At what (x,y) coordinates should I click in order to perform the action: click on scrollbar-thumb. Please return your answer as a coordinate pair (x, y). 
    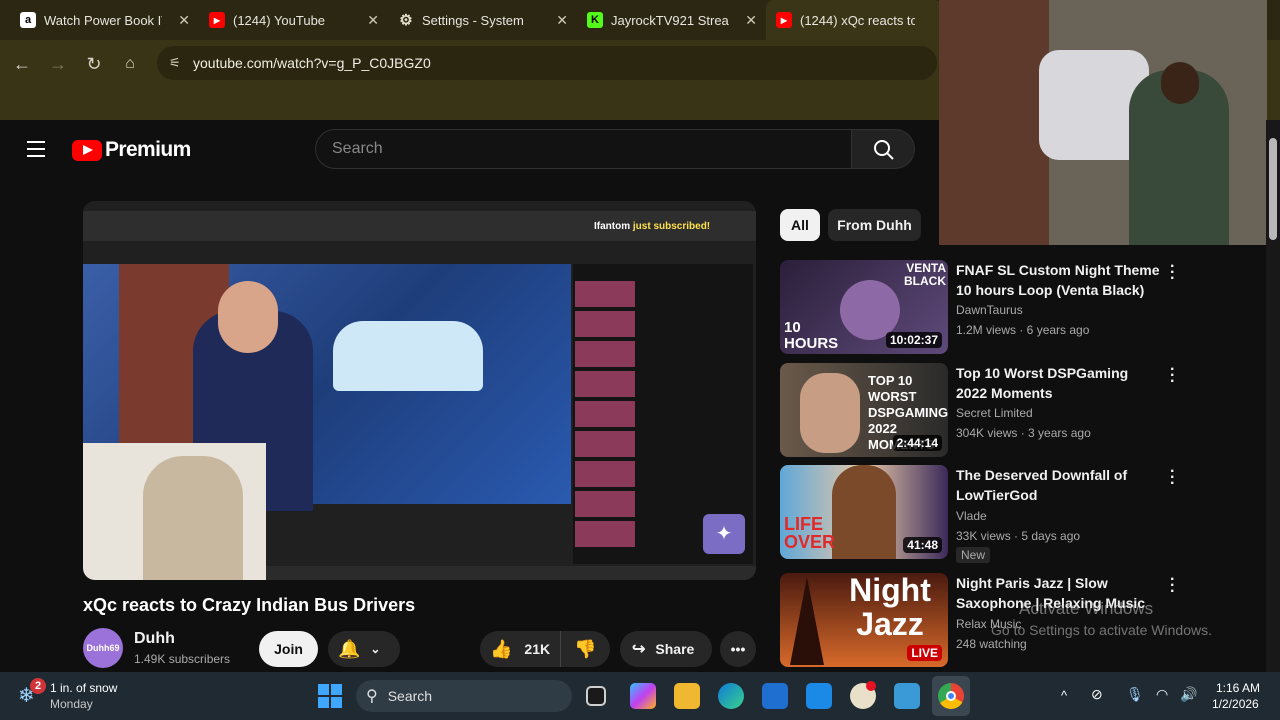
    Looking at the image, I should click on (1273, 189).